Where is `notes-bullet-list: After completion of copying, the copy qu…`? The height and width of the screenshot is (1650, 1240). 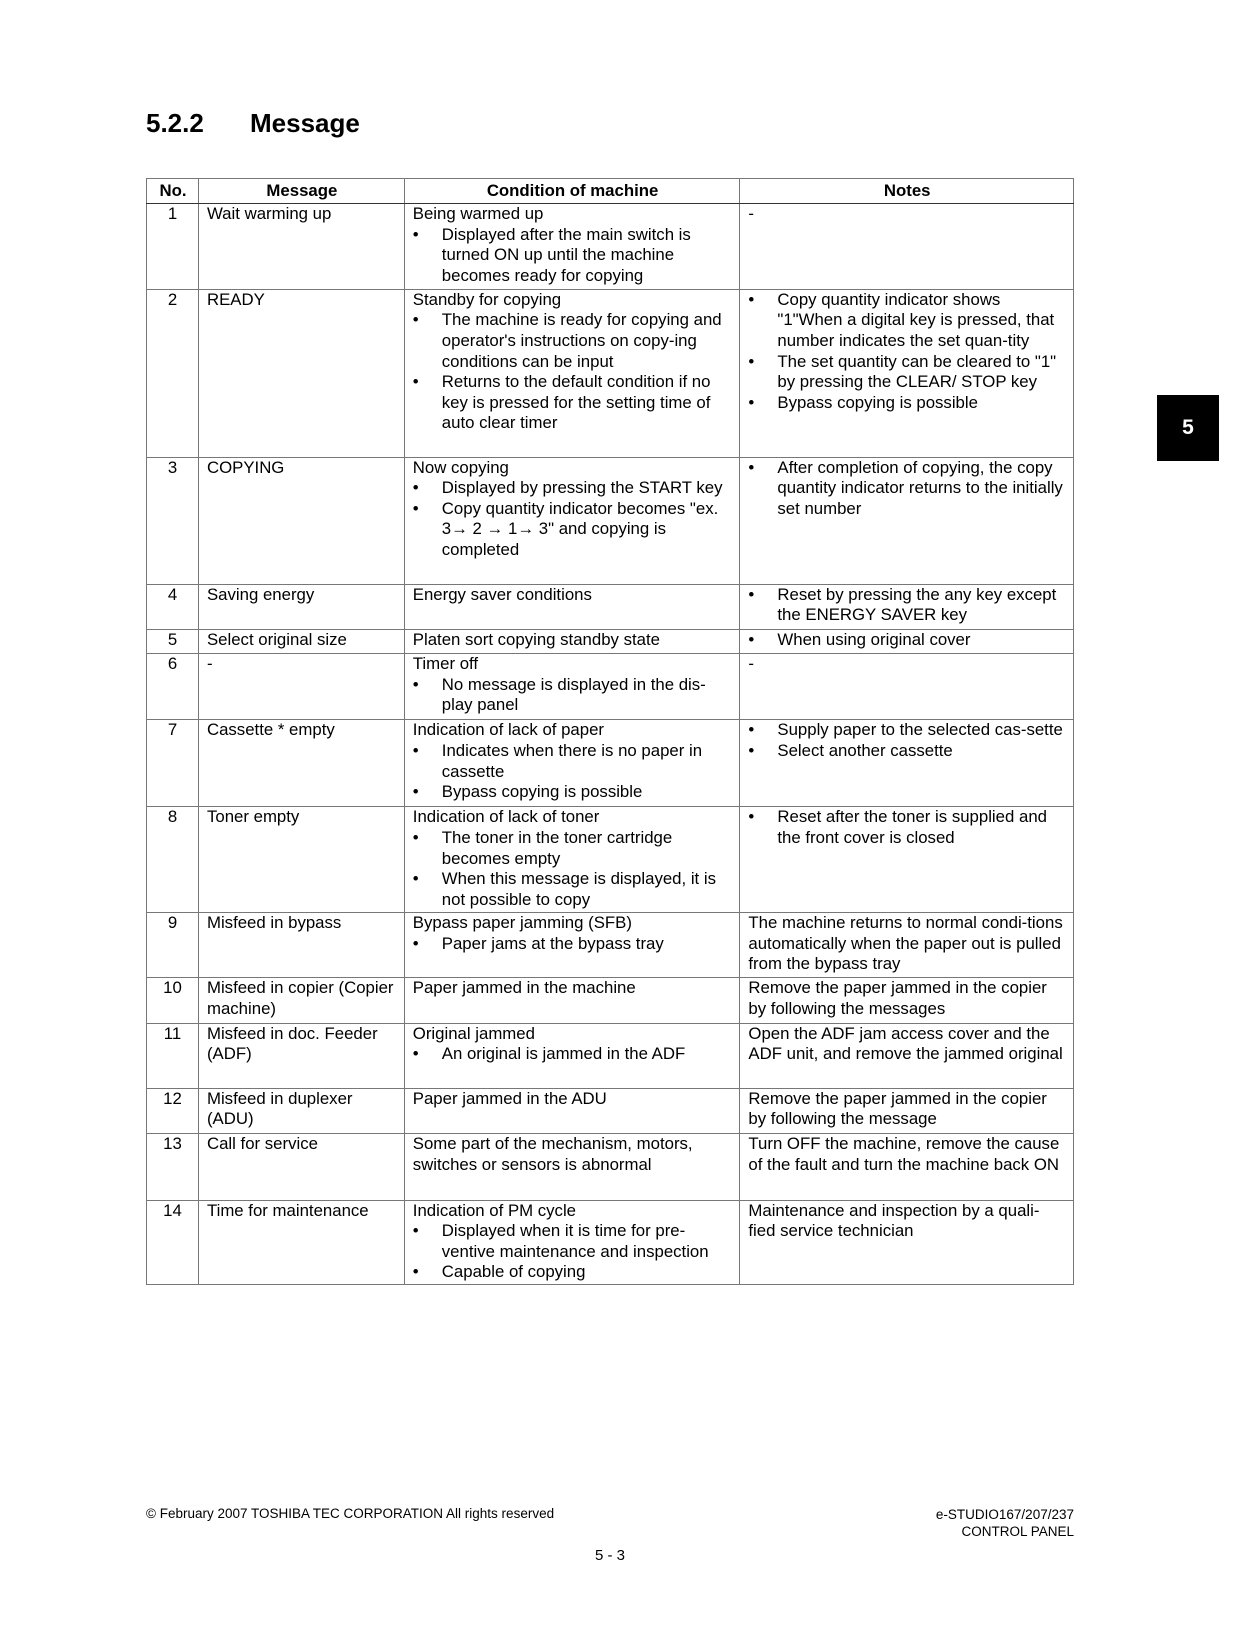 notes-bullet-list: After completion of copying, the copy qu… is located at coordinates (907, 489).